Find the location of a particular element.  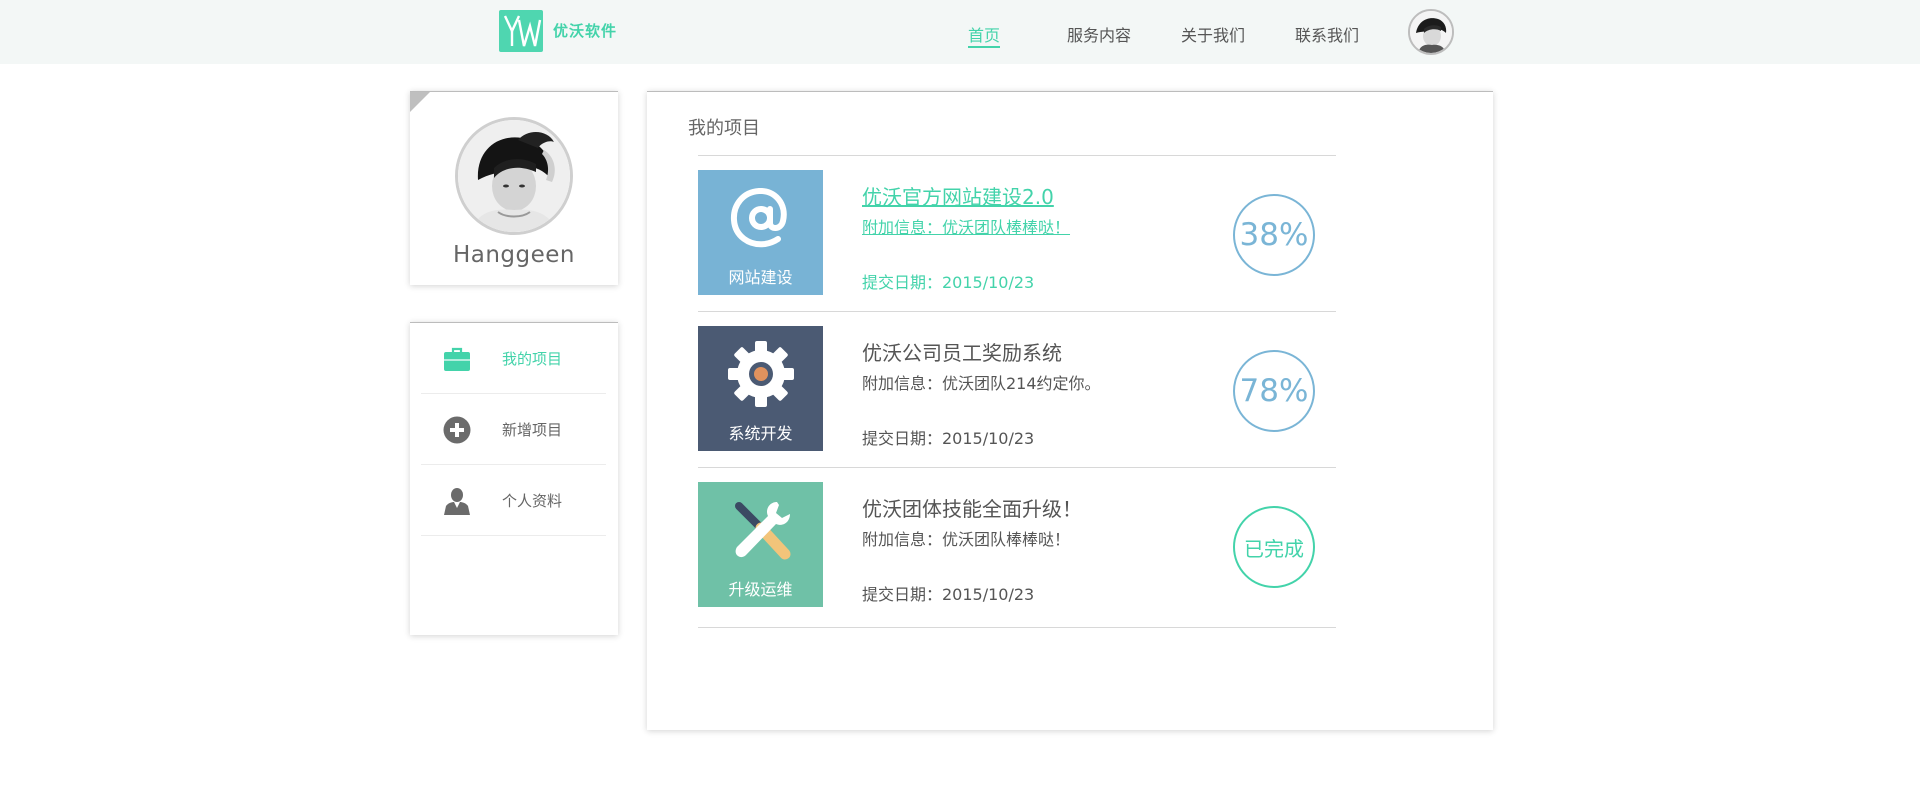

sidebar-item-my-projects: 我的项目 is located at coordinates (513, 358).